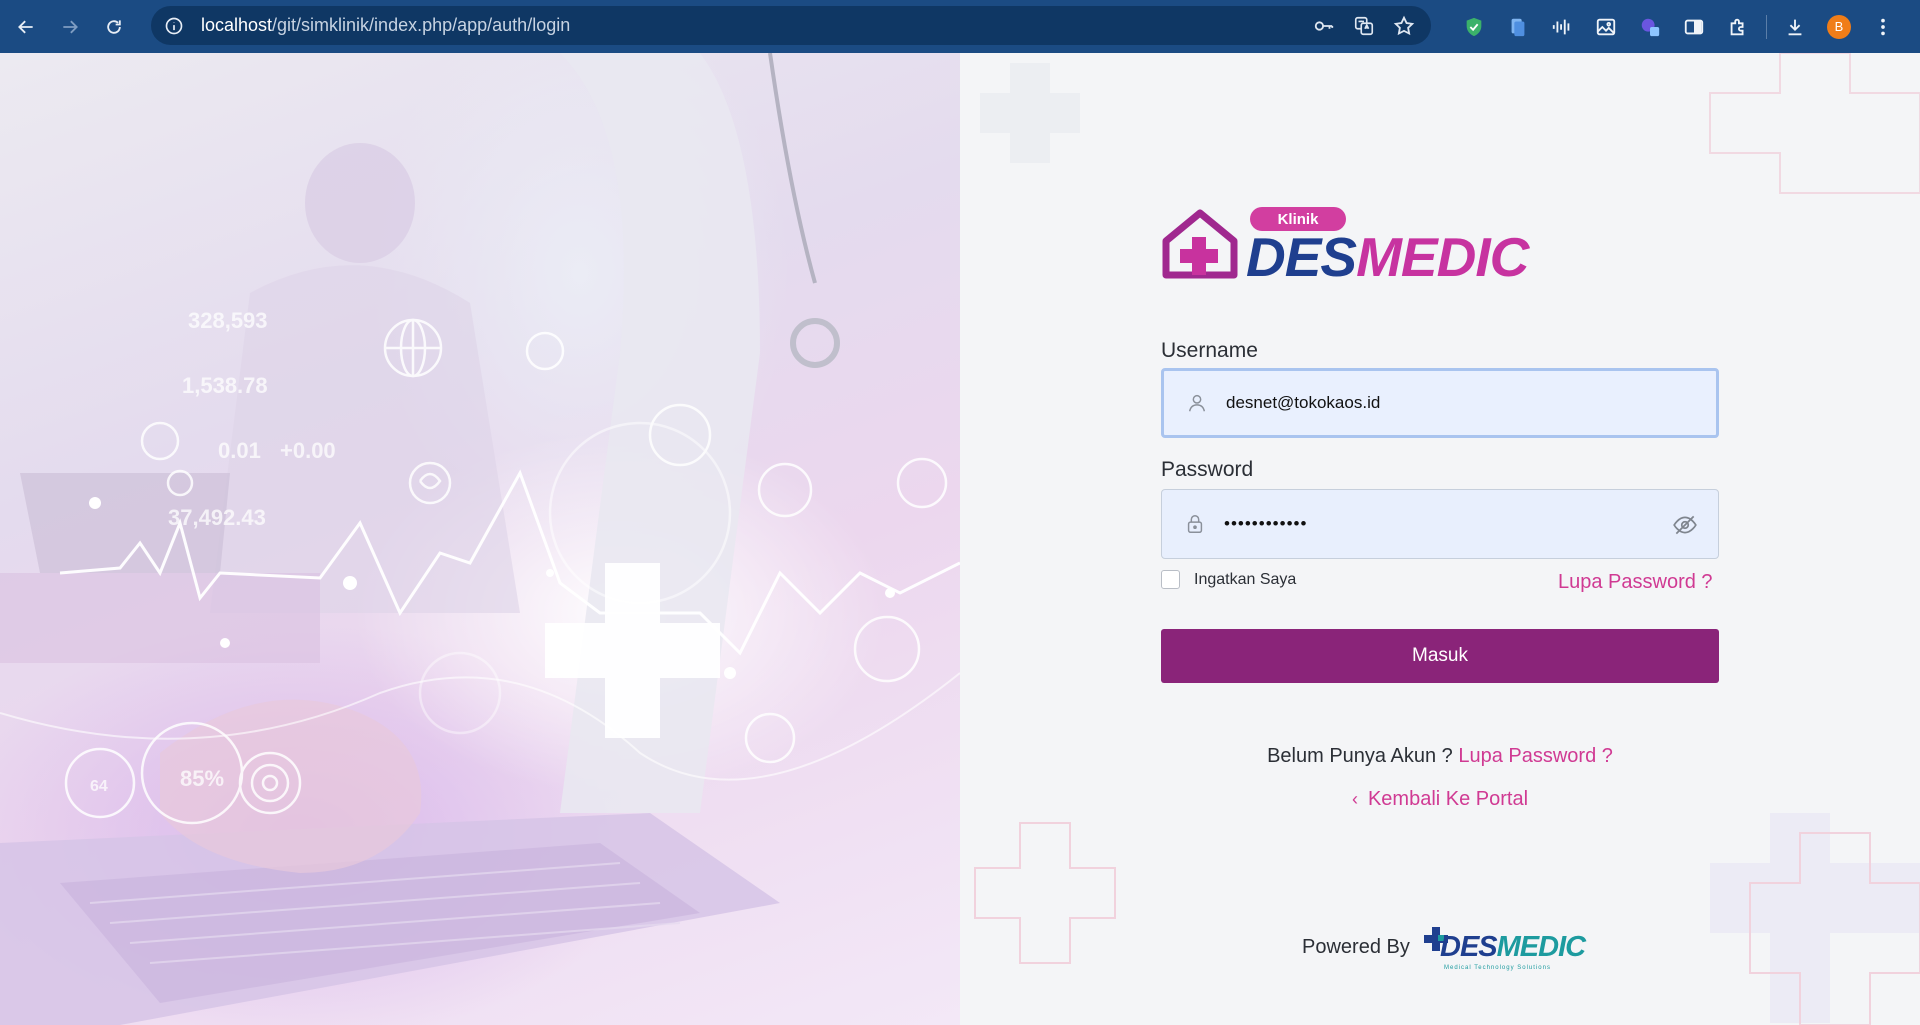  What do you see at coordinates (1738, 27) in the screenshot?
I see `puzzle-extensions-icon` at bounding box center [1738, 27].